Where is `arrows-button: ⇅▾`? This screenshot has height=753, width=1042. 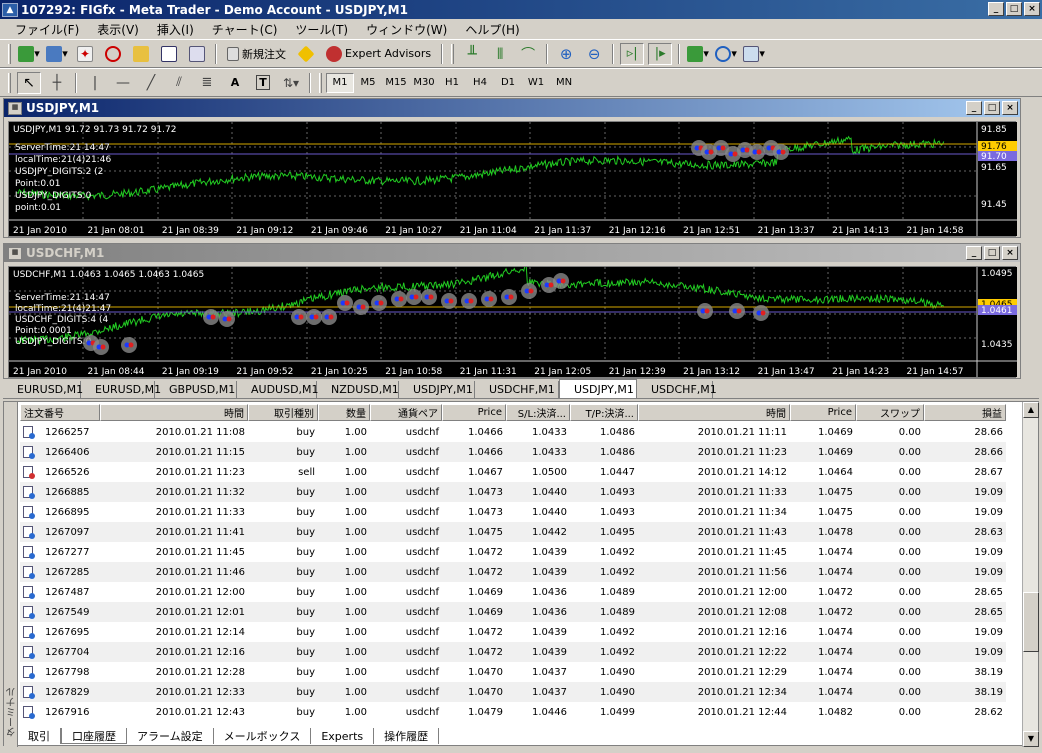
arrows-button: ⇅▾ is located at coordinates (291, 83).